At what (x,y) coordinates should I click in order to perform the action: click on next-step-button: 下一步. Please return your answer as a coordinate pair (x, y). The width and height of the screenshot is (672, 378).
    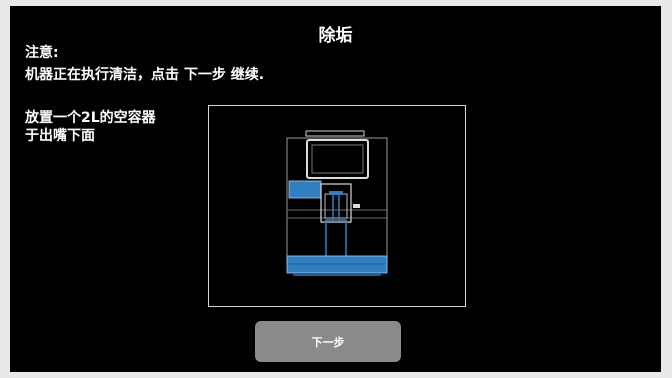
    Looking at the image, I should click on (328, 341).